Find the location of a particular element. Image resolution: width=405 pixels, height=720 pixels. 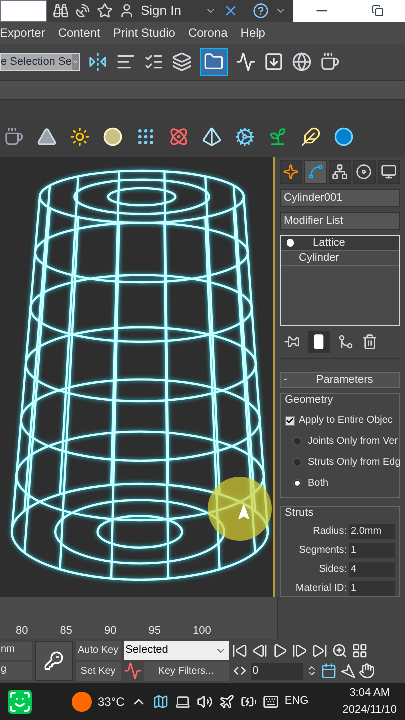

satellite-dish-icon is located at coordinates (83, 11).